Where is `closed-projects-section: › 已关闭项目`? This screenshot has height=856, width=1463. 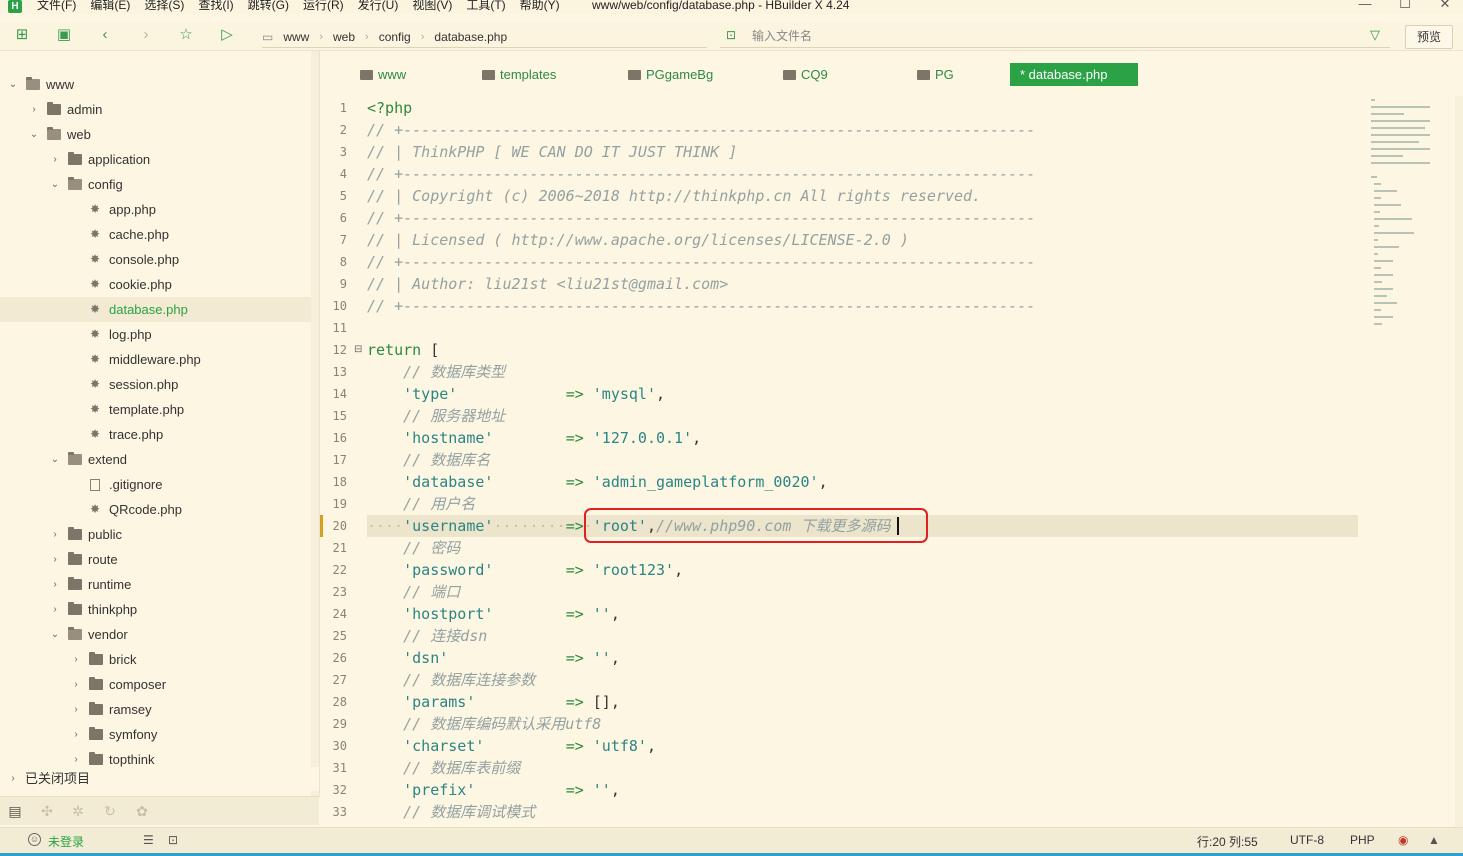 closed-projects-section: › 已关闭项目 is located at coordinates (159, 779).